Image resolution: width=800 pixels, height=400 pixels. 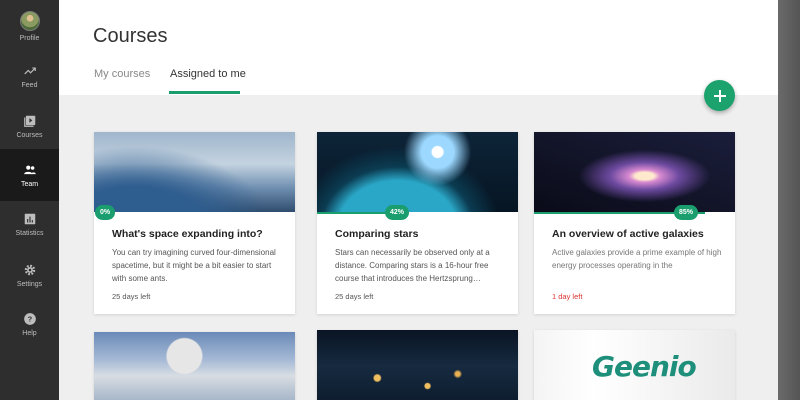 I want to click on sidebar-item-label: Team, so click(x=29, y=184).